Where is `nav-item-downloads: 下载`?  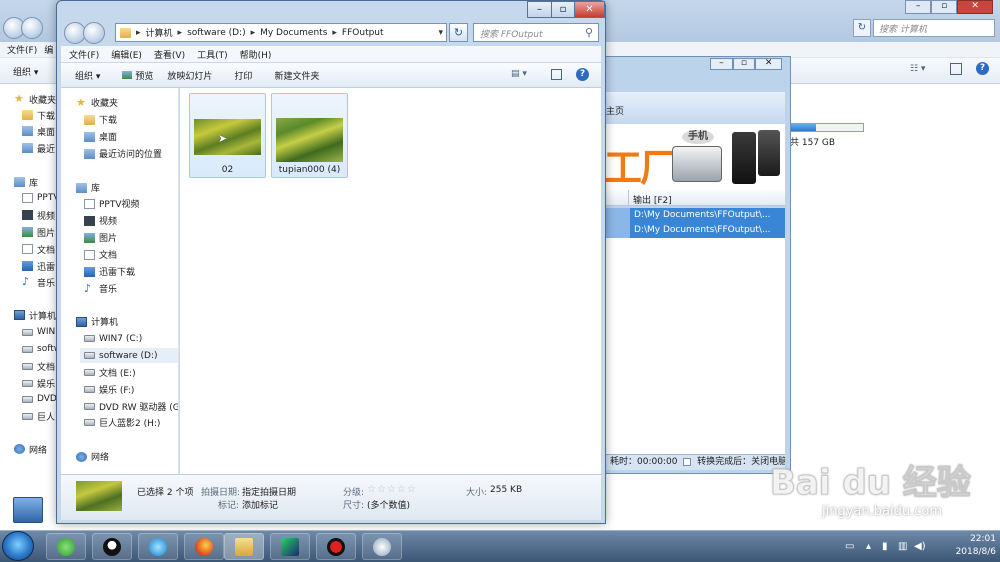 nav-item-downloads: 下载 is located at coordinates (100, 119).